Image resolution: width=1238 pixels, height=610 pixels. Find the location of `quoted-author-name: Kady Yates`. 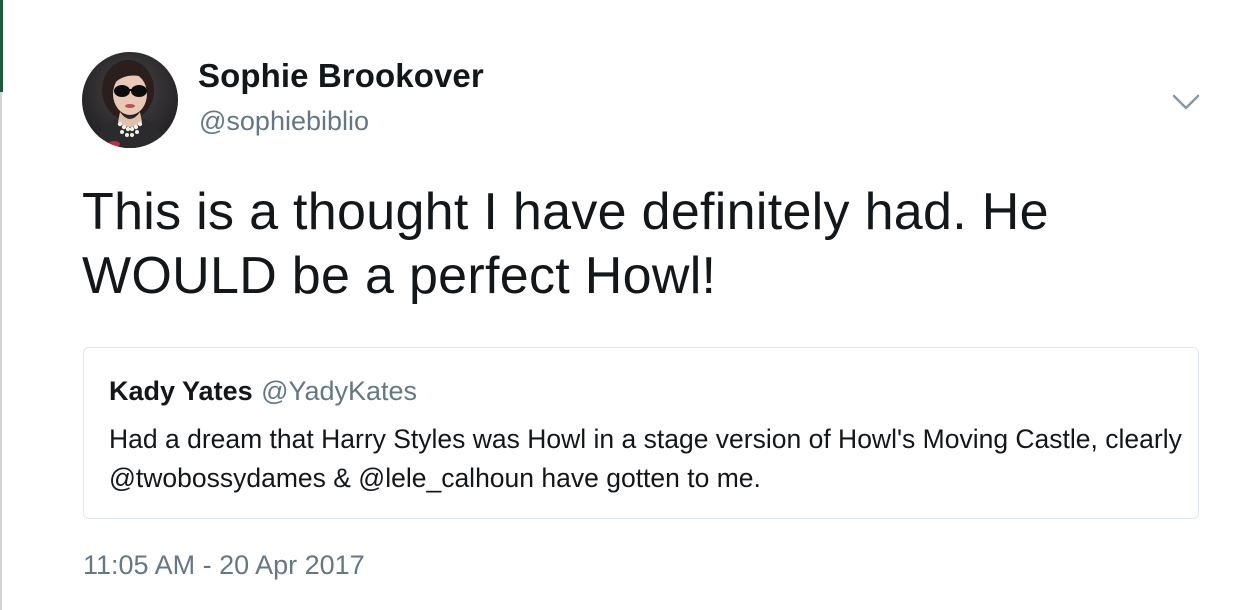

quoted-author-name: Kady Yates is located at coordinates (181, 391).